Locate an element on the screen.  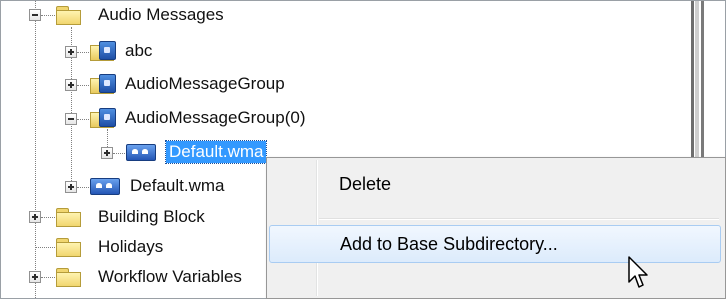
tree-item-label: Holidays is located at coordinates (130, 247).